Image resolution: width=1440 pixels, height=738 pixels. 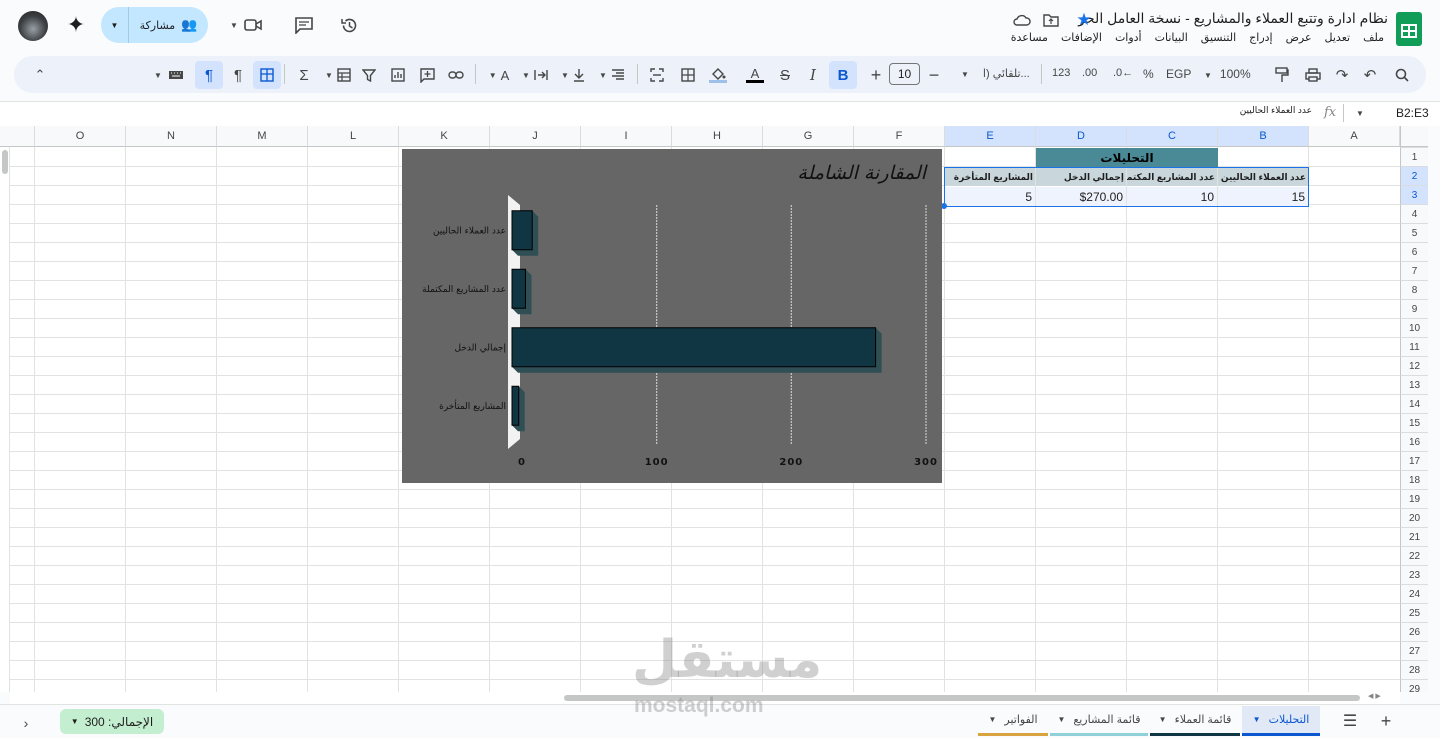 What do you see at coordinates (1414, 384) in the screenshot?
I see `row-header: 13` at bounding box center [1414, 384].